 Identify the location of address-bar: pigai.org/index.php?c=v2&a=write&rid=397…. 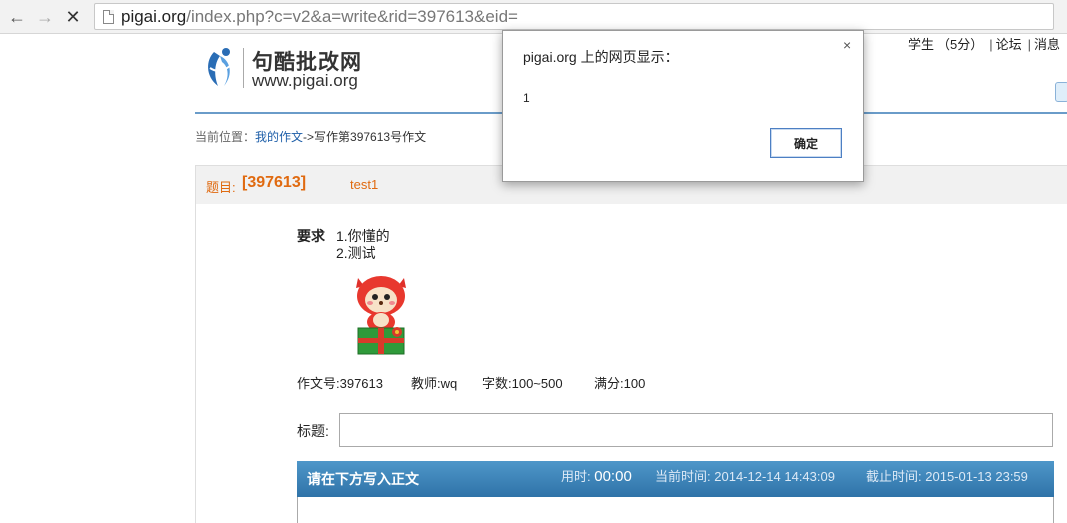
(574, 16).